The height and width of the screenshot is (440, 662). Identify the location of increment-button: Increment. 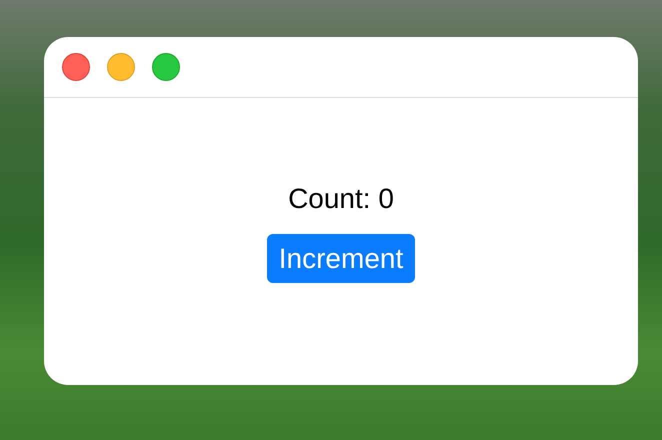
(341, 258).